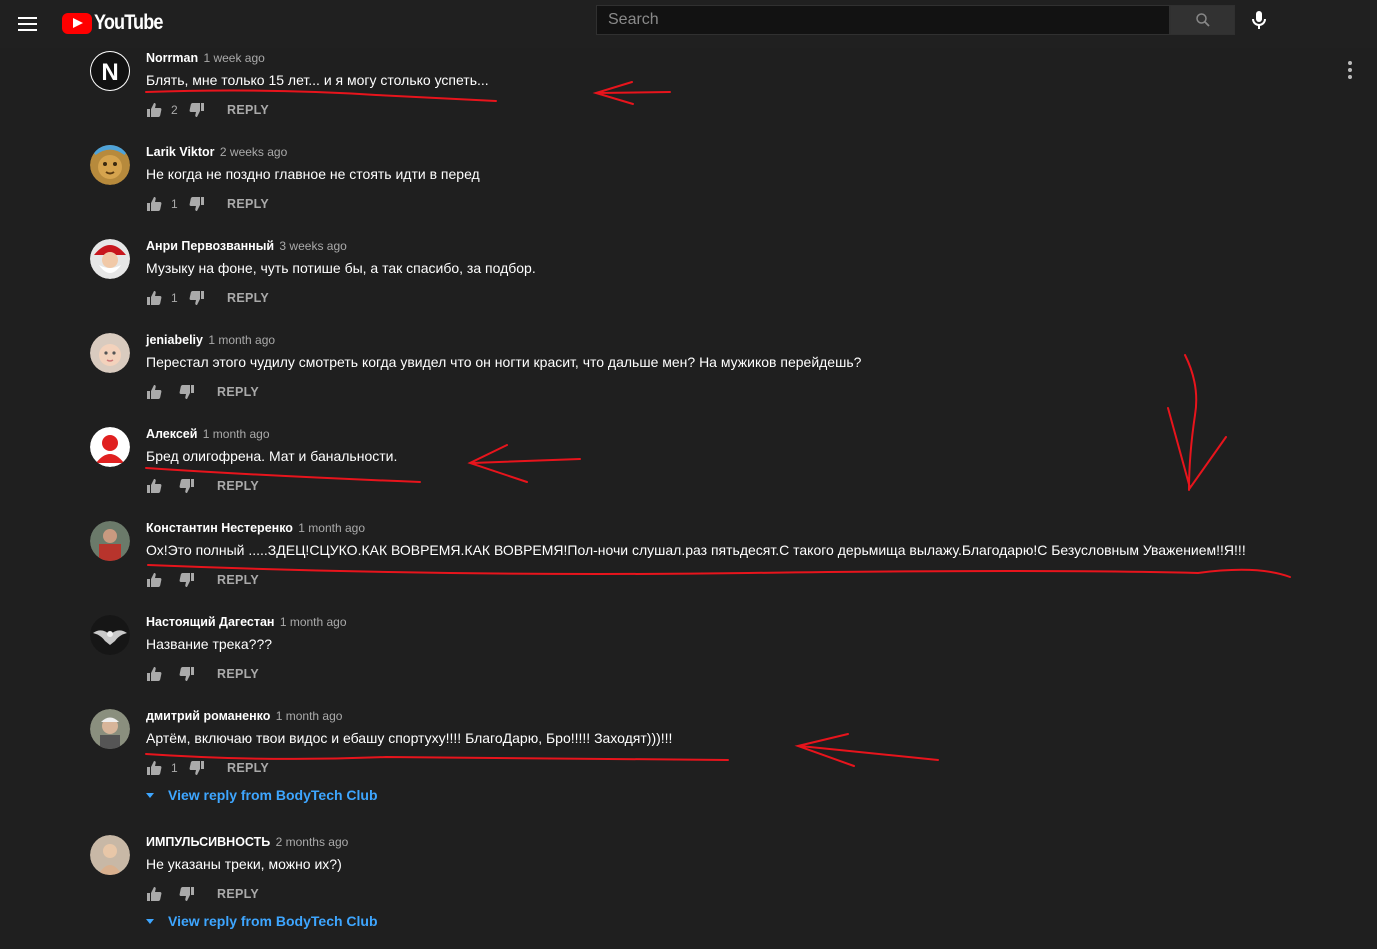 The width and height of the screenshot is (1377, 949). I want to click on comment-author: дмитрий романенко, so click(208, 716).